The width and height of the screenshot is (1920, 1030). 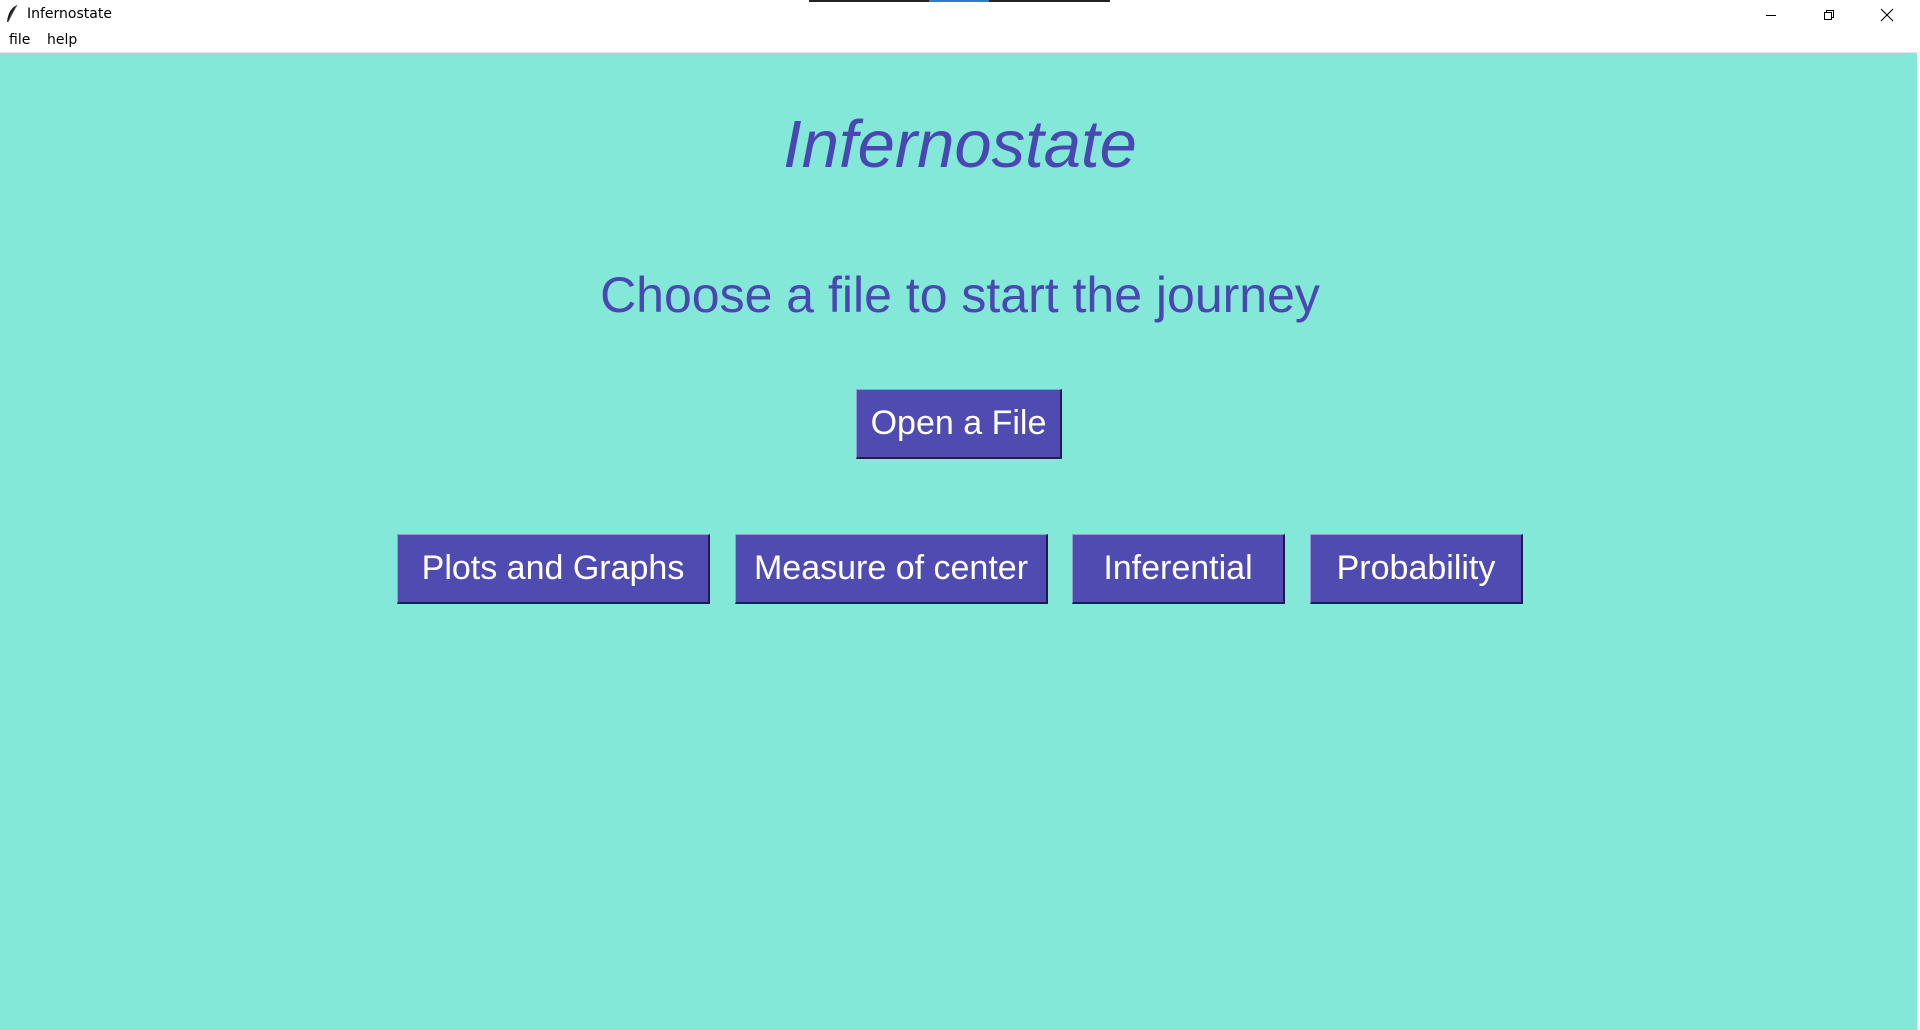 What do you see at coordinates (1416, 569) in the screenshot?
I see `probability-button: Probability` at bounding box center [1416, 569].